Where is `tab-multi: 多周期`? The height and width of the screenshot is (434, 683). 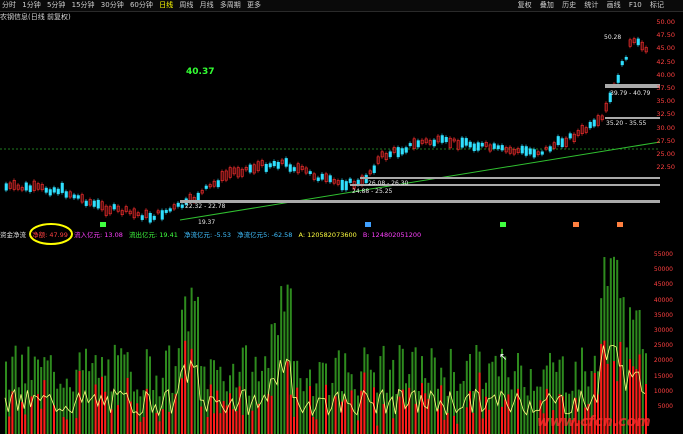
tab-multi: 多周期 is located at coordinates (230, 5).